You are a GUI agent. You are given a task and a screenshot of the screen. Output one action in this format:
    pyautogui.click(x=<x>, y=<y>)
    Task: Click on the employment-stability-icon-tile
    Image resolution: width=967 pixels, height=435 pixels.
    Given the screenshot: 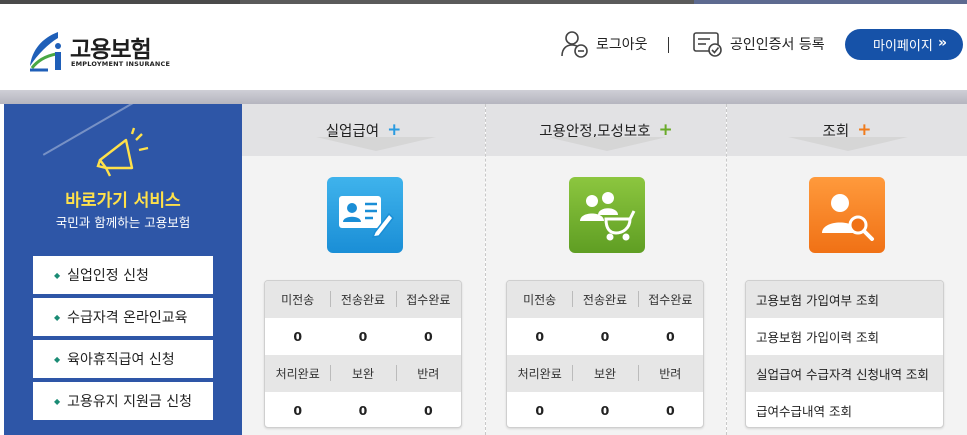 What is the action you would take?
    pyautogui.click(x=607, y=215)
    